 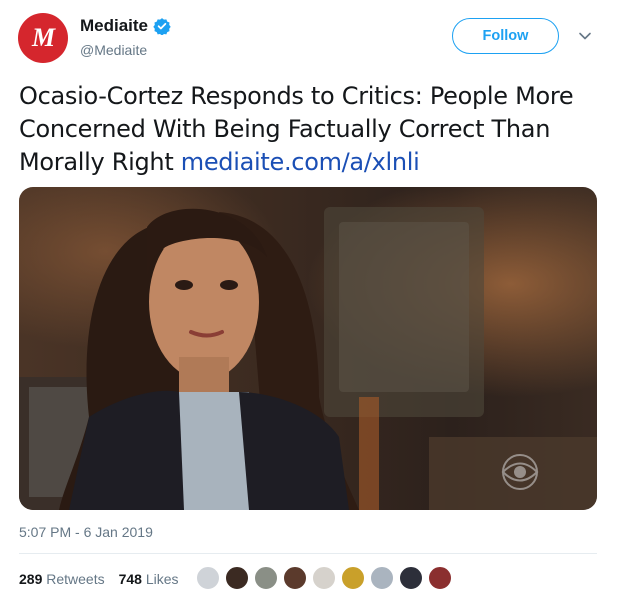 I want to click on follow-button: Follow, so click(x=505, y=36).